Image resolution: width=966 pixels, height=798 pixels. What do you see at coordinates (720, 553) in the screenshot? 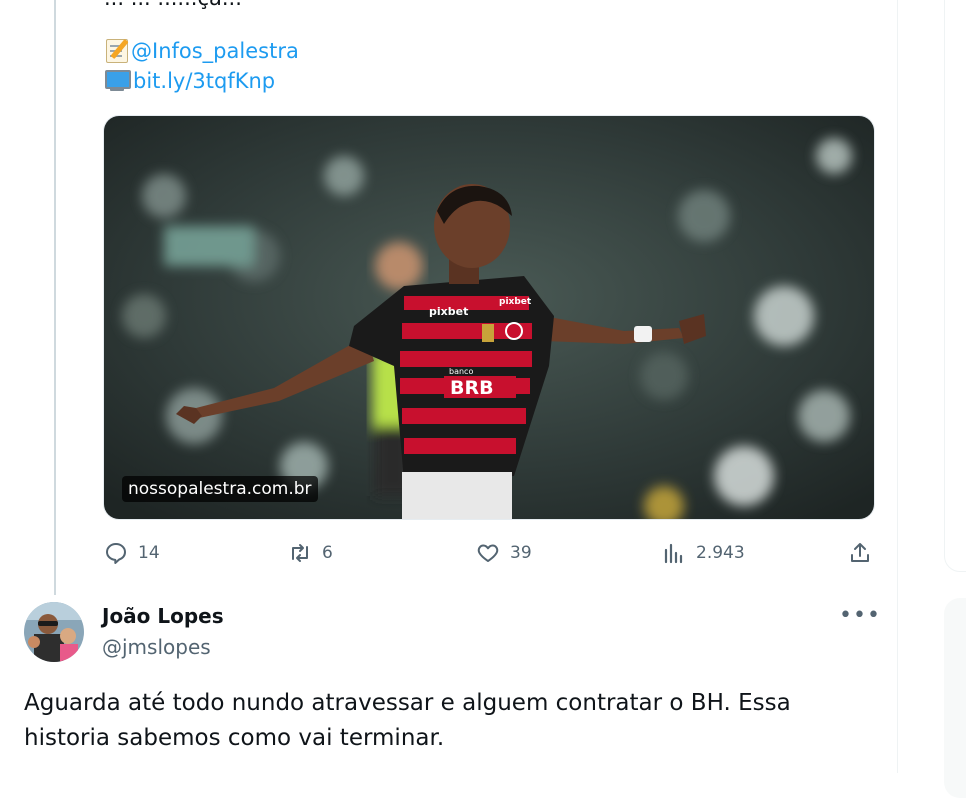
I see `view-count: 2.943` at bounding box center [720, 553].